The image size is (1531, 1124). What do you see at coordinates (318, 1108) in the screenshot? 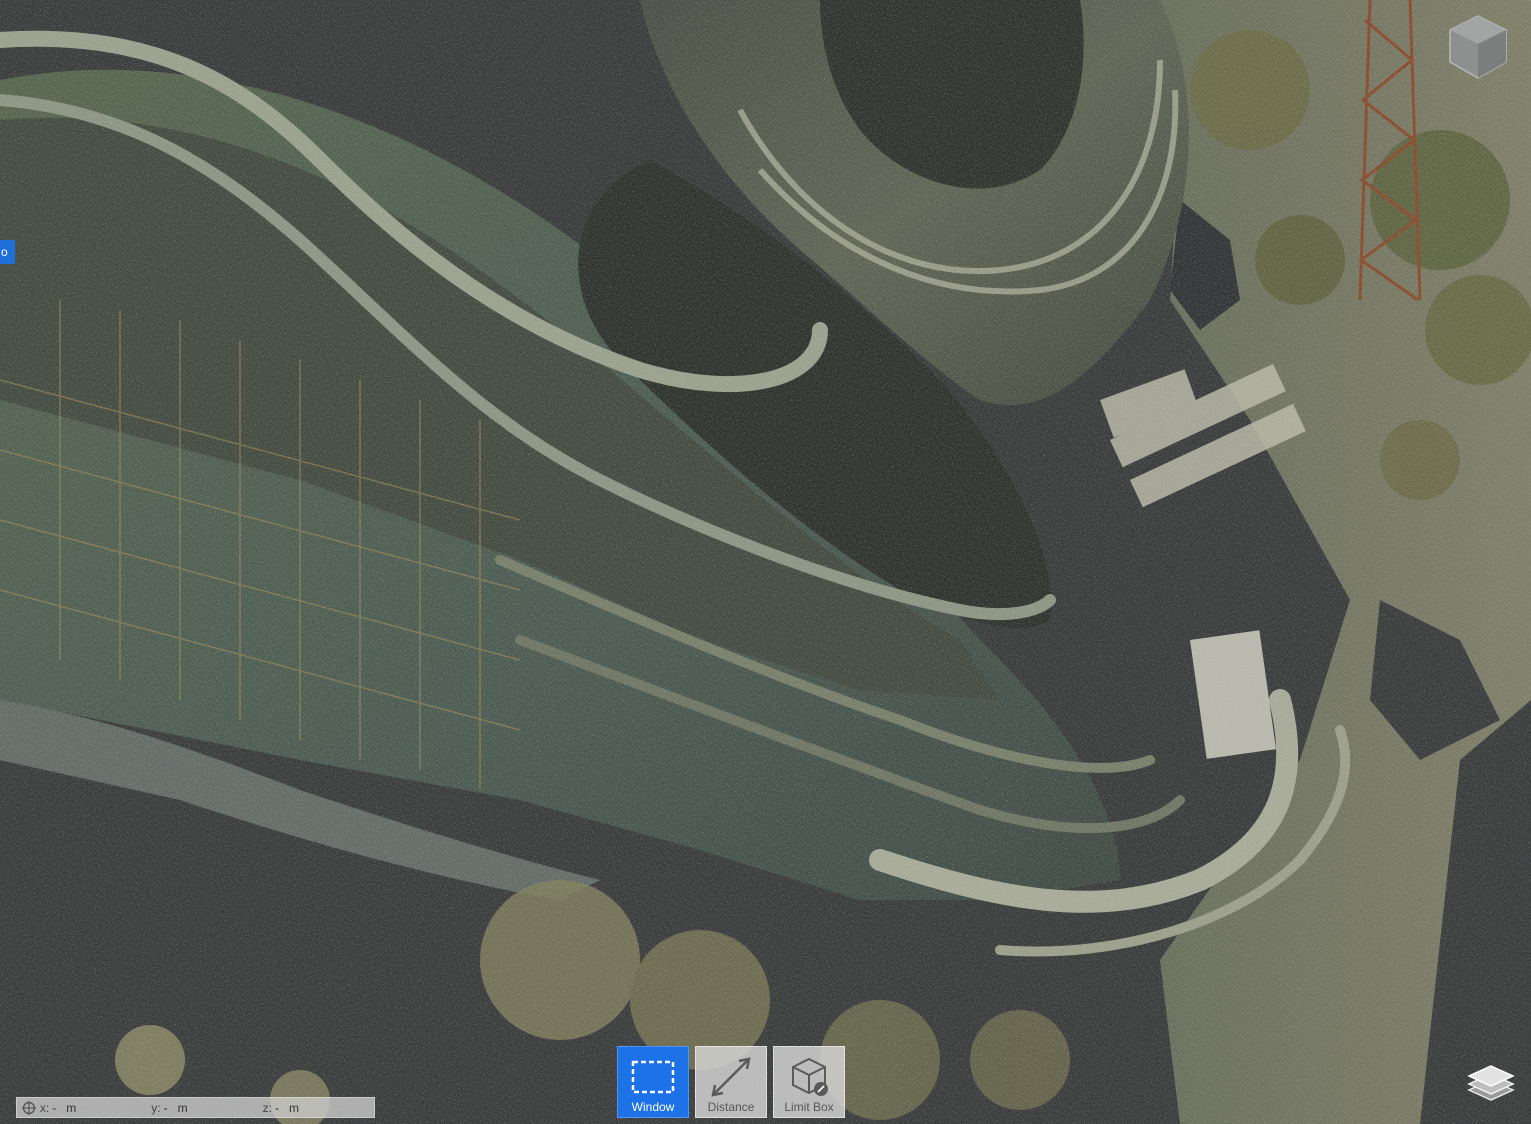
I see `z-coordinate: z: - m` at bounding box center [318, 1108].